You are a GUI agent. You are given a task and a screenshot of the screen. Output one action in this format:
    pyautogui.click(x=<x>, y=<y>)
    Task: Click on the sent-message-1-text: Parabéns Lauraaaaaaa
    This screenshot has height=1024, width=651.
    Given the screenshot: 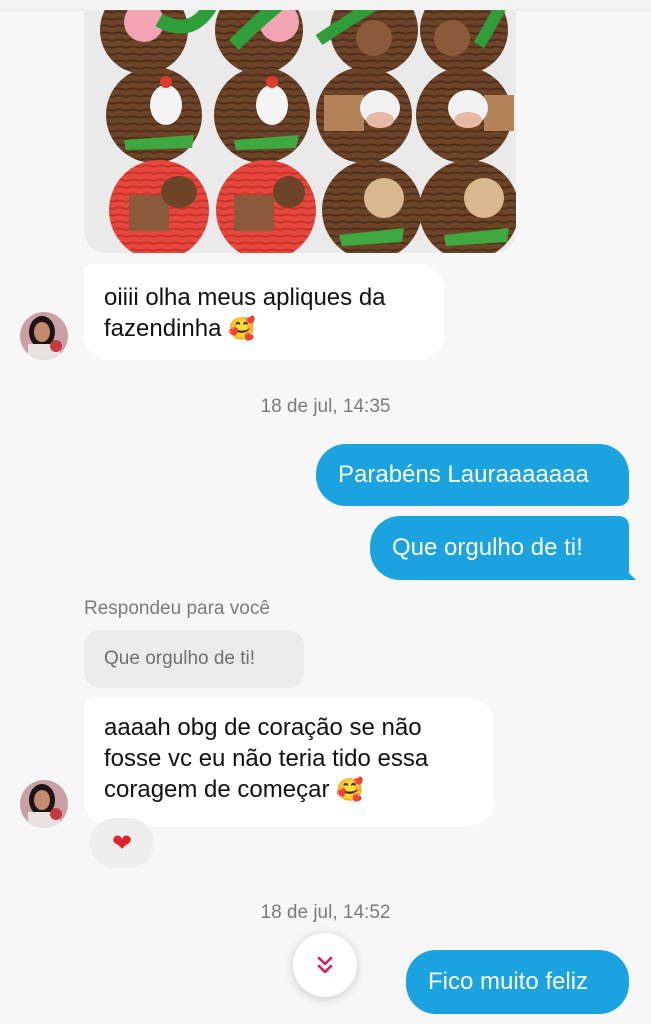 What is the action you would take?
    pyautogui.click(x=463, y=474)
    